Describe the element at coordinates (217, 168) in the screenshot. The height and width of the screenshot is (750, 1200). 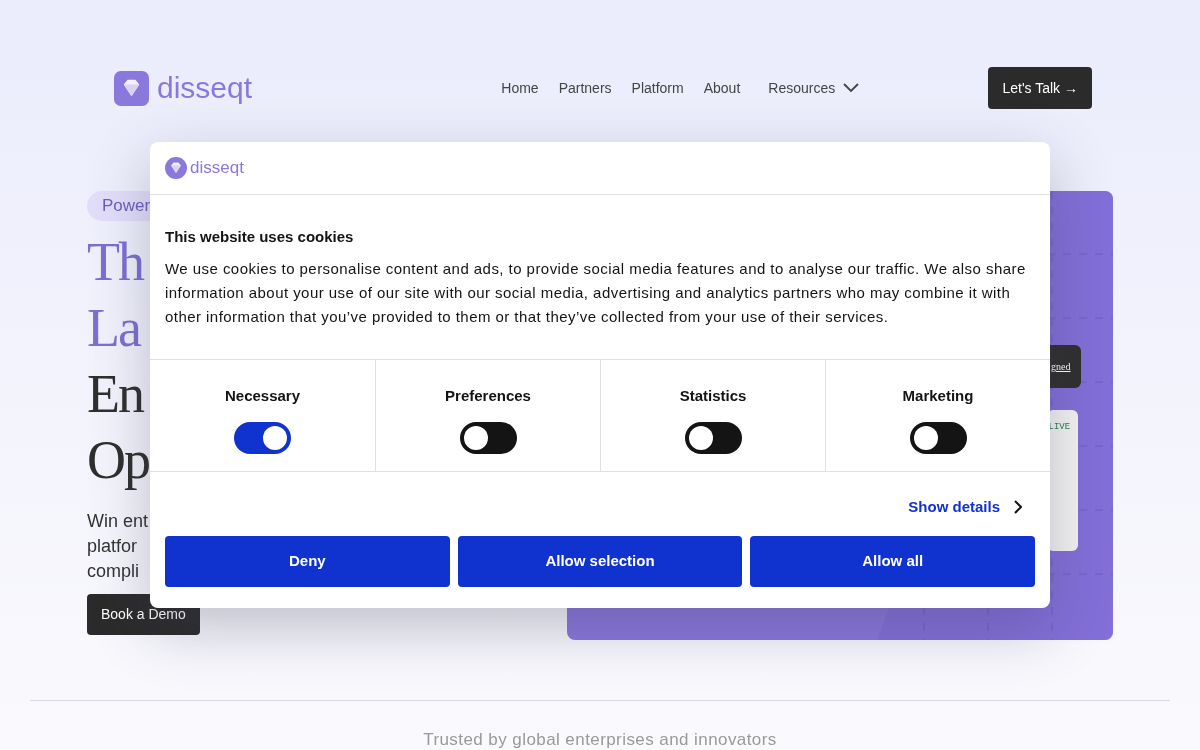
I see `dialog-logo-text: disseqt` at that location.